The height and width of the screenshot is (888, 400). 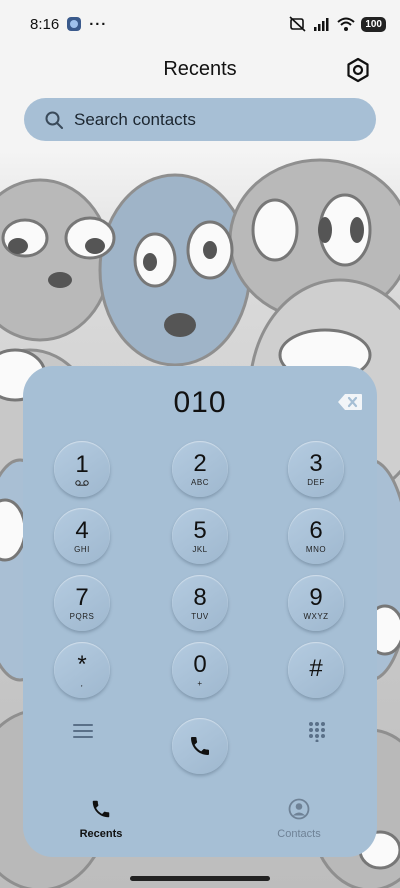 I want to click on key-0: 0 +, so click(x=200, y=670).